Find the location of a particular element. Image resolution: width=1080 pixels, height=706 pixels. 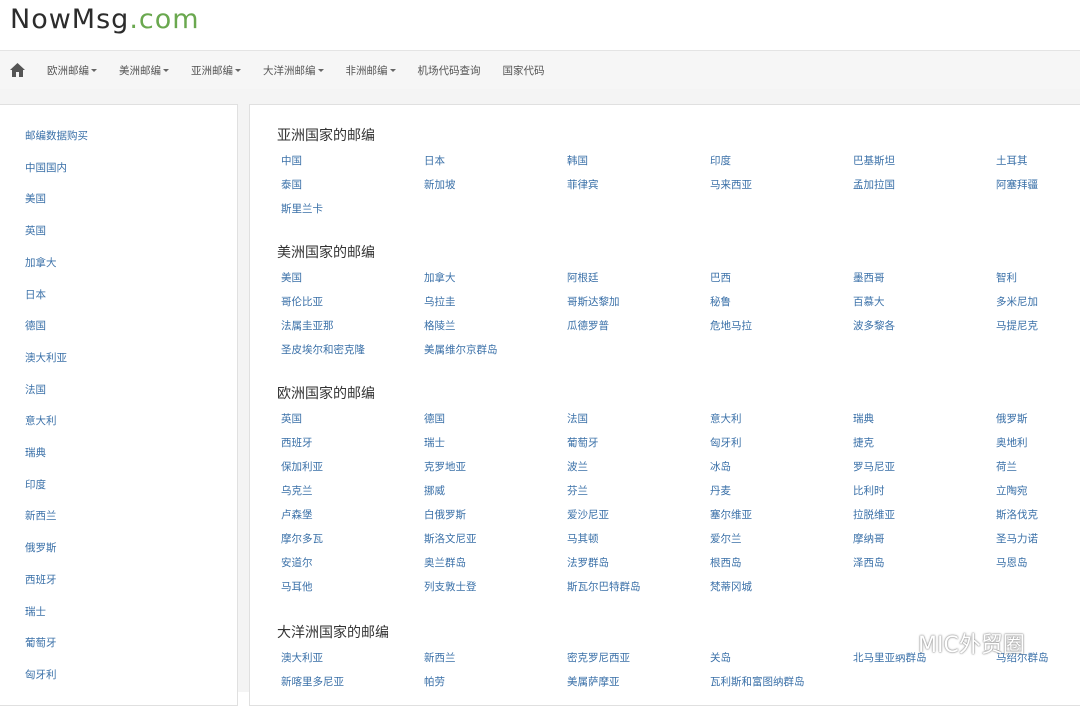

country-link: 克罗地亚 is located at coordinates (495, 467).